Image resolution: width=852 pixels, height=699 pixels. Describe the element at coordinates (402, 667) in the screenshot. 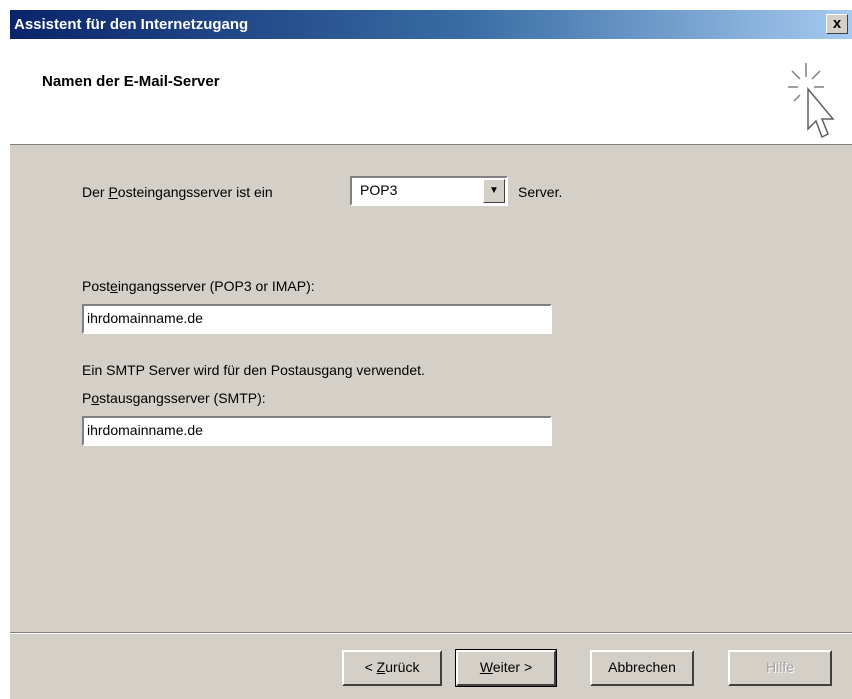

I see `back-button-rest: urück` at that location.